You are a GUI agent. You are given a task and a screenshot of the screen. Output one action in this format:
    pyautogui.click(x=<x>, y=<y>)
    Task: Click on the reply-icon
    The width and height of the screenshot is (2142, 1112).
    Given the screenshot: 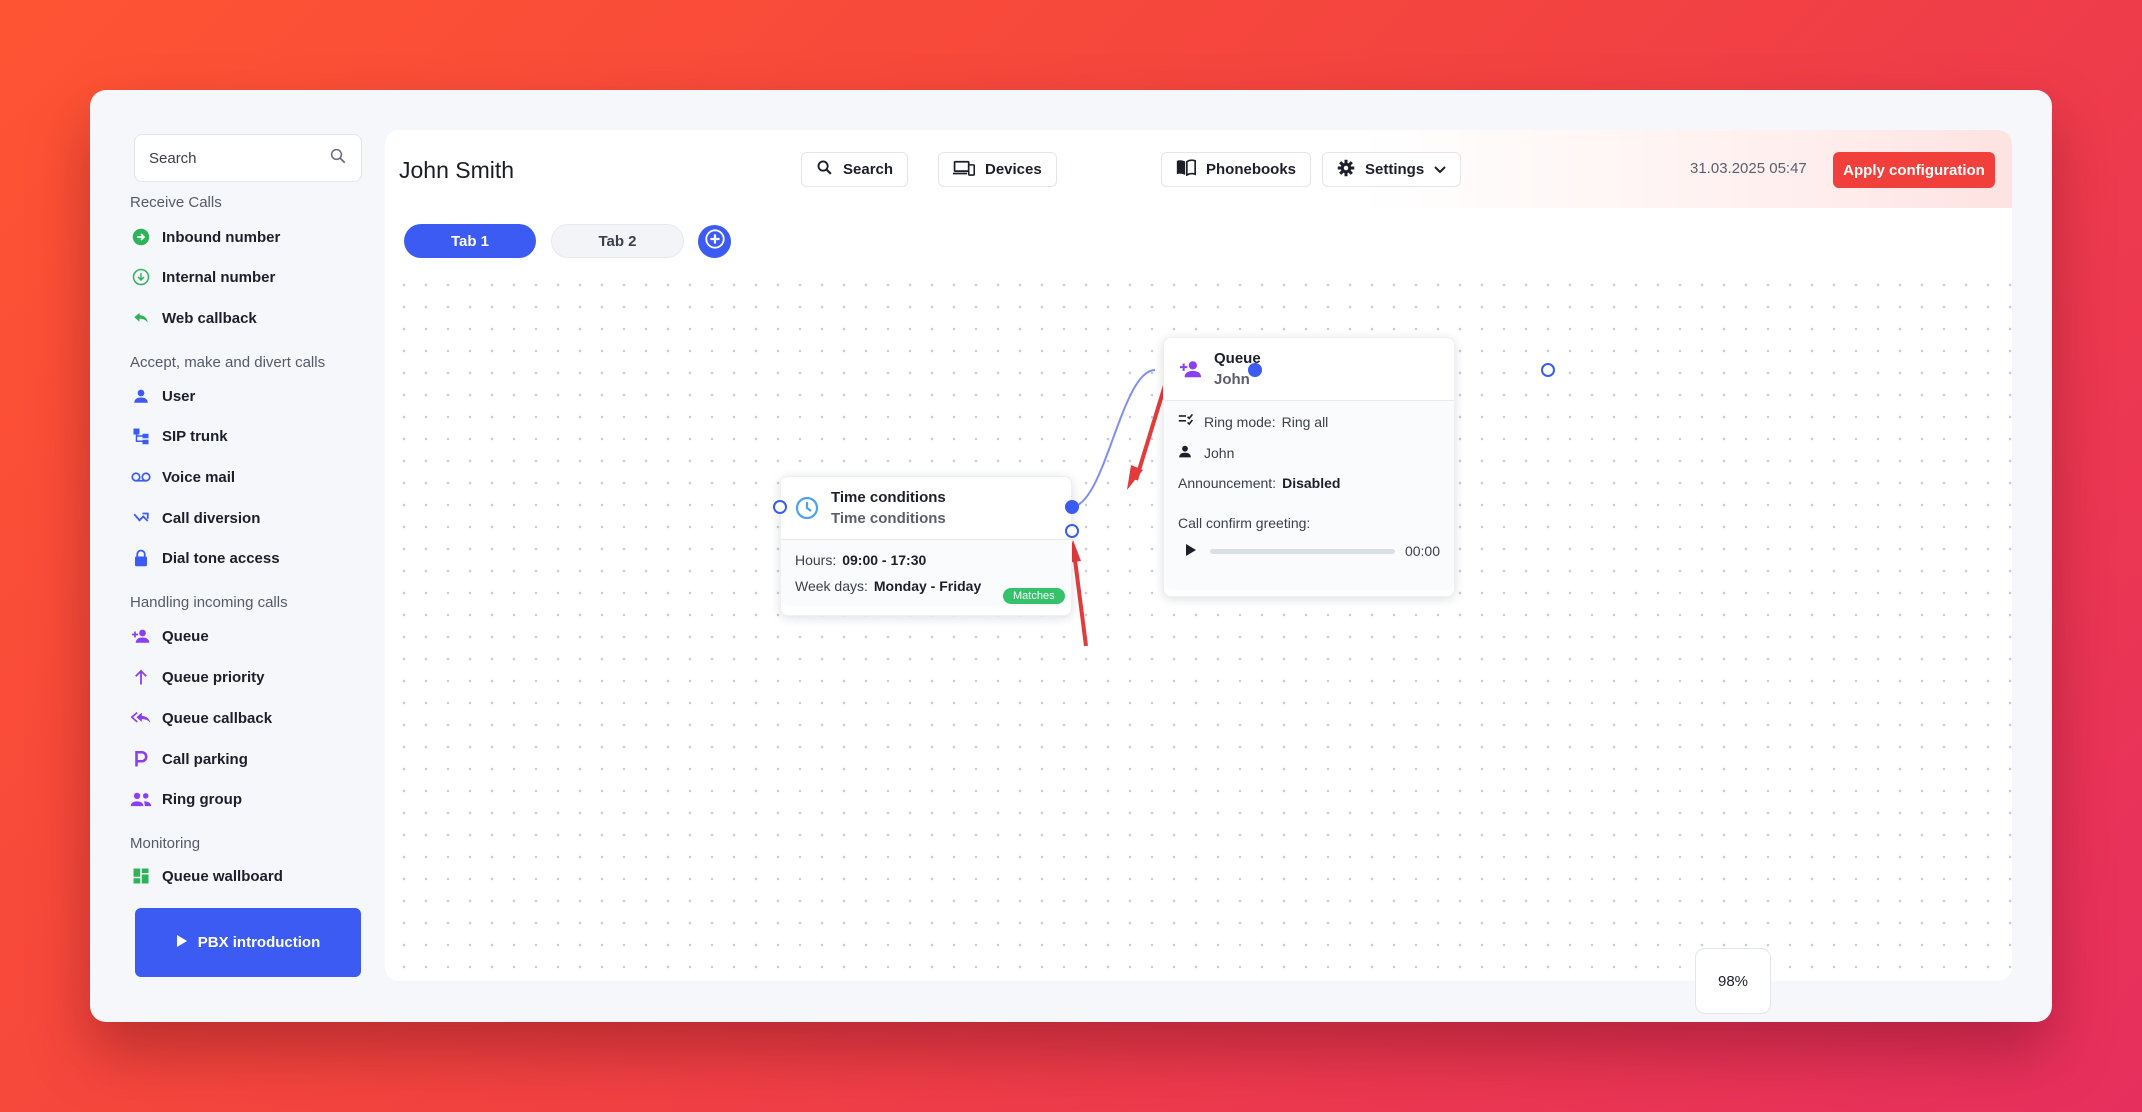 What is the action you would take?
    pyautogui.click(x=141, y=318)
    